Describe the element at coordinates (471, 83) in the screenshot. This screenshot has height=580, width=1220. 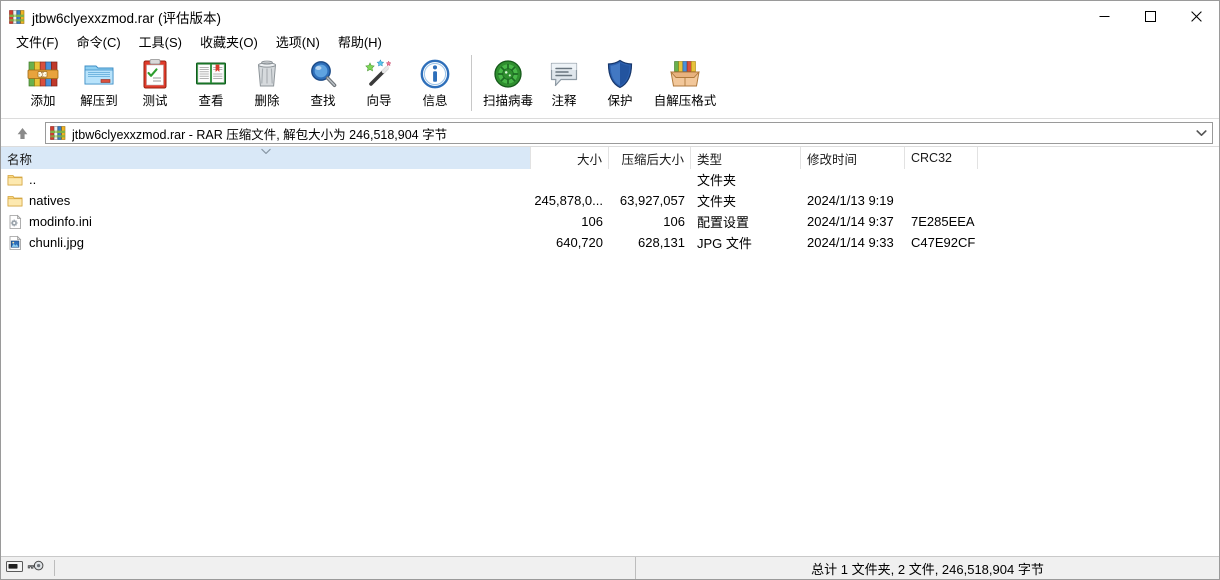
I see `toolbar-separator` at that location.